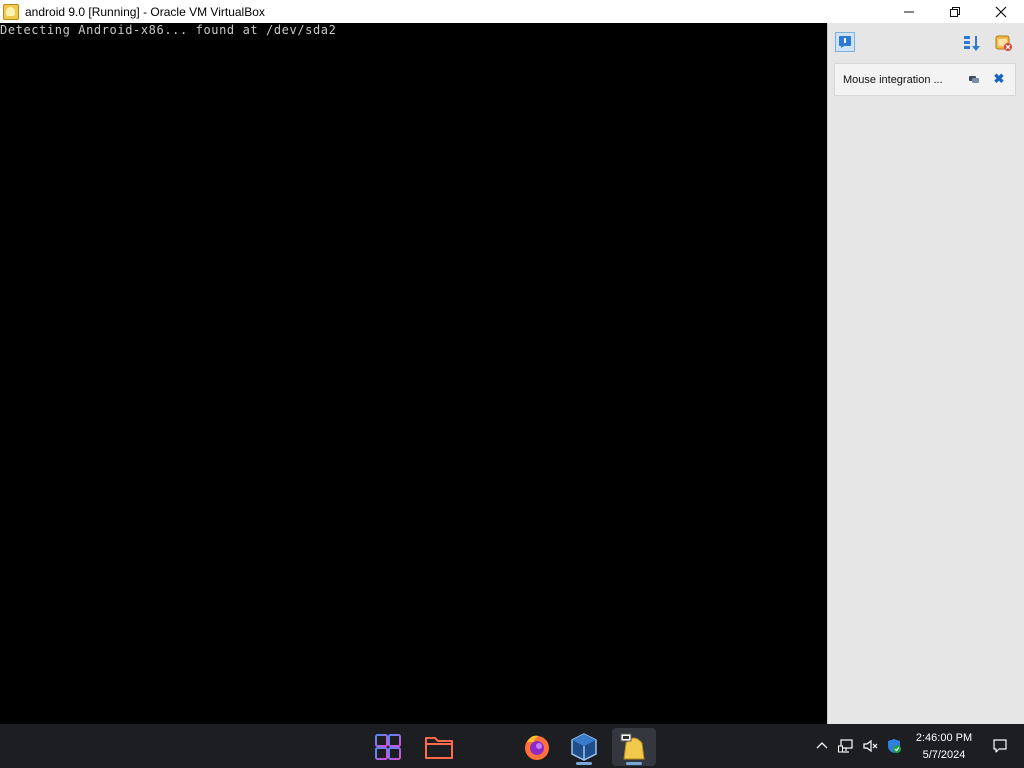 This screenshot has height=768, width=1024. I want to click on chat-bubble-icon, so click(974, 79).